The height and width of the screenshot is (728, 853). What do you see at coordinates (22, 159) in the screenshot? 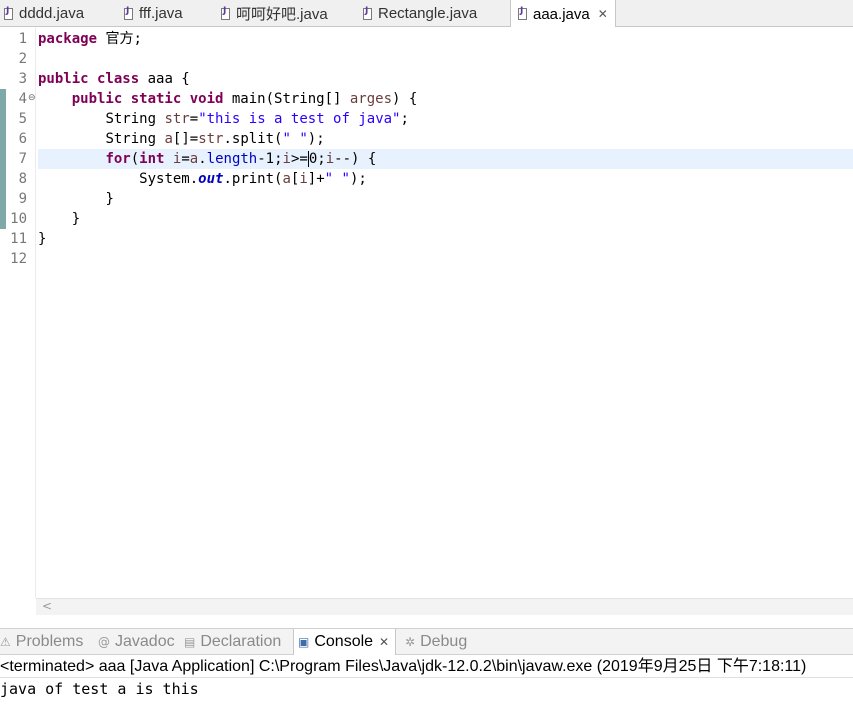
I see `line-number: 7` at bounding box center [22, 159].